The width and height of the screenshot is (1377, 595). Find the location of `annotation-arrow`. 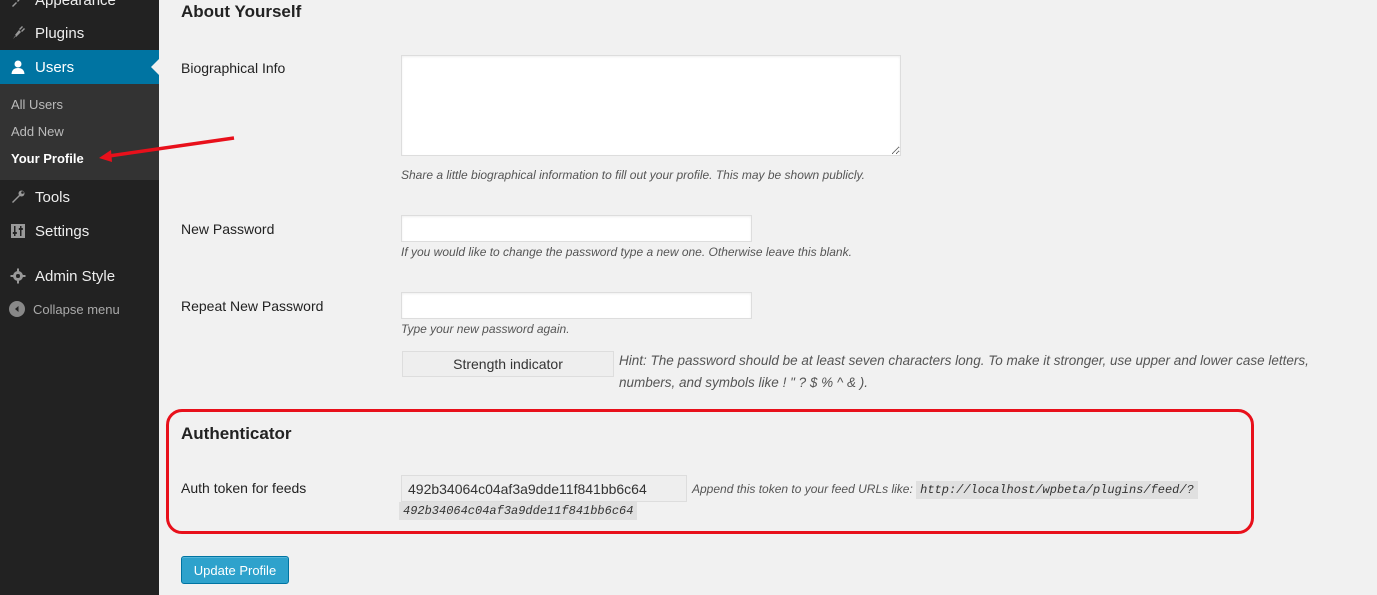

annotation-arrow is located at coordinates (167, 149).